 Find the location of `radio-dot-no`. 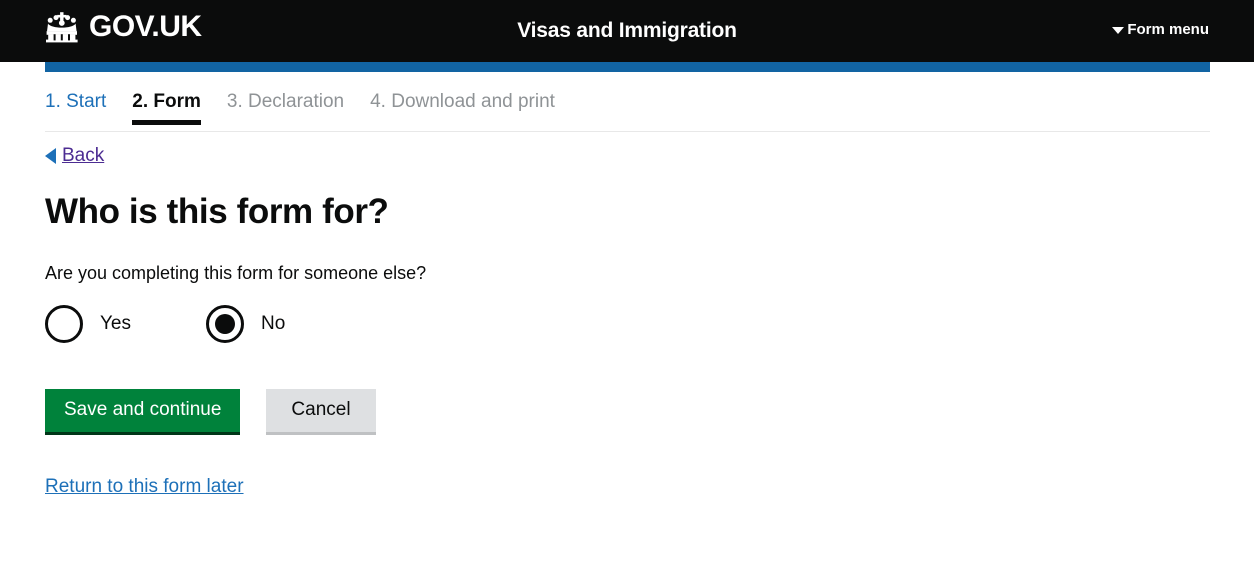

radio-dot-no is located at coordinates (225, 323).